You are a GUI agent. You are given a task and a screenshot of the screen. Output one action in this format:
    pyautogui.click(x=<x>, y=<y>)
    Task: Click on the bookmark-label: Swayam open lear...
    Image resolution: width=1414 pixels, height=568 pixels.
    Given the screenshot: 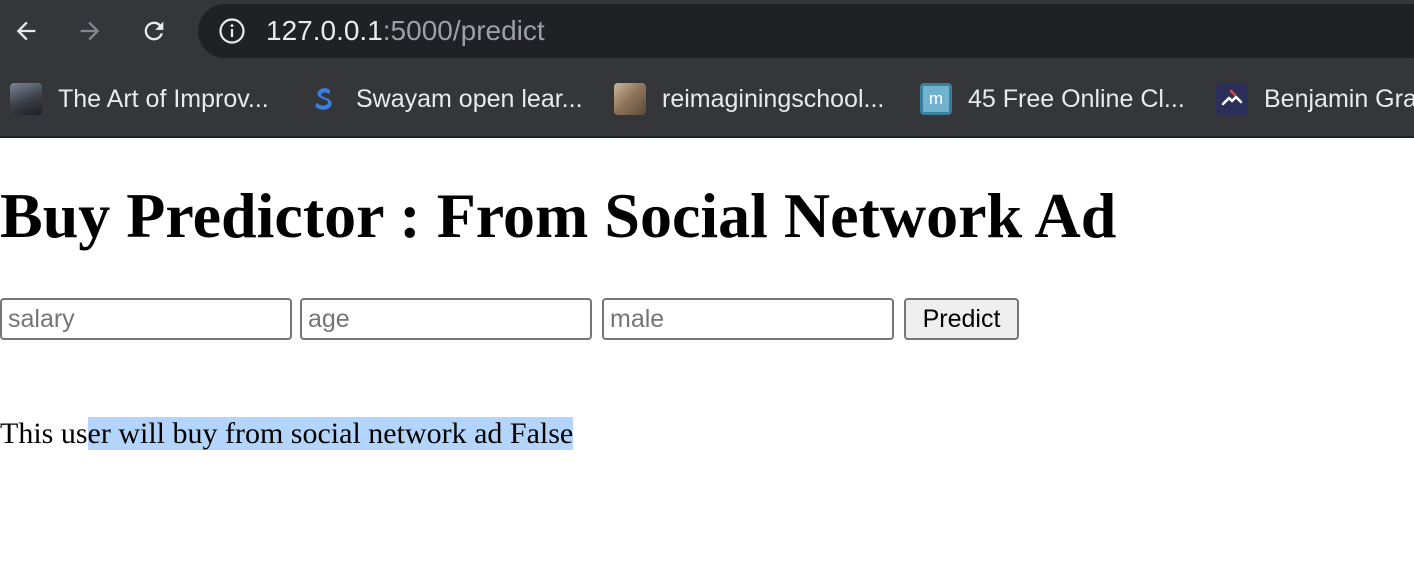 What is the action you would take?
    pyautogui.click(x=469, y=98)
    